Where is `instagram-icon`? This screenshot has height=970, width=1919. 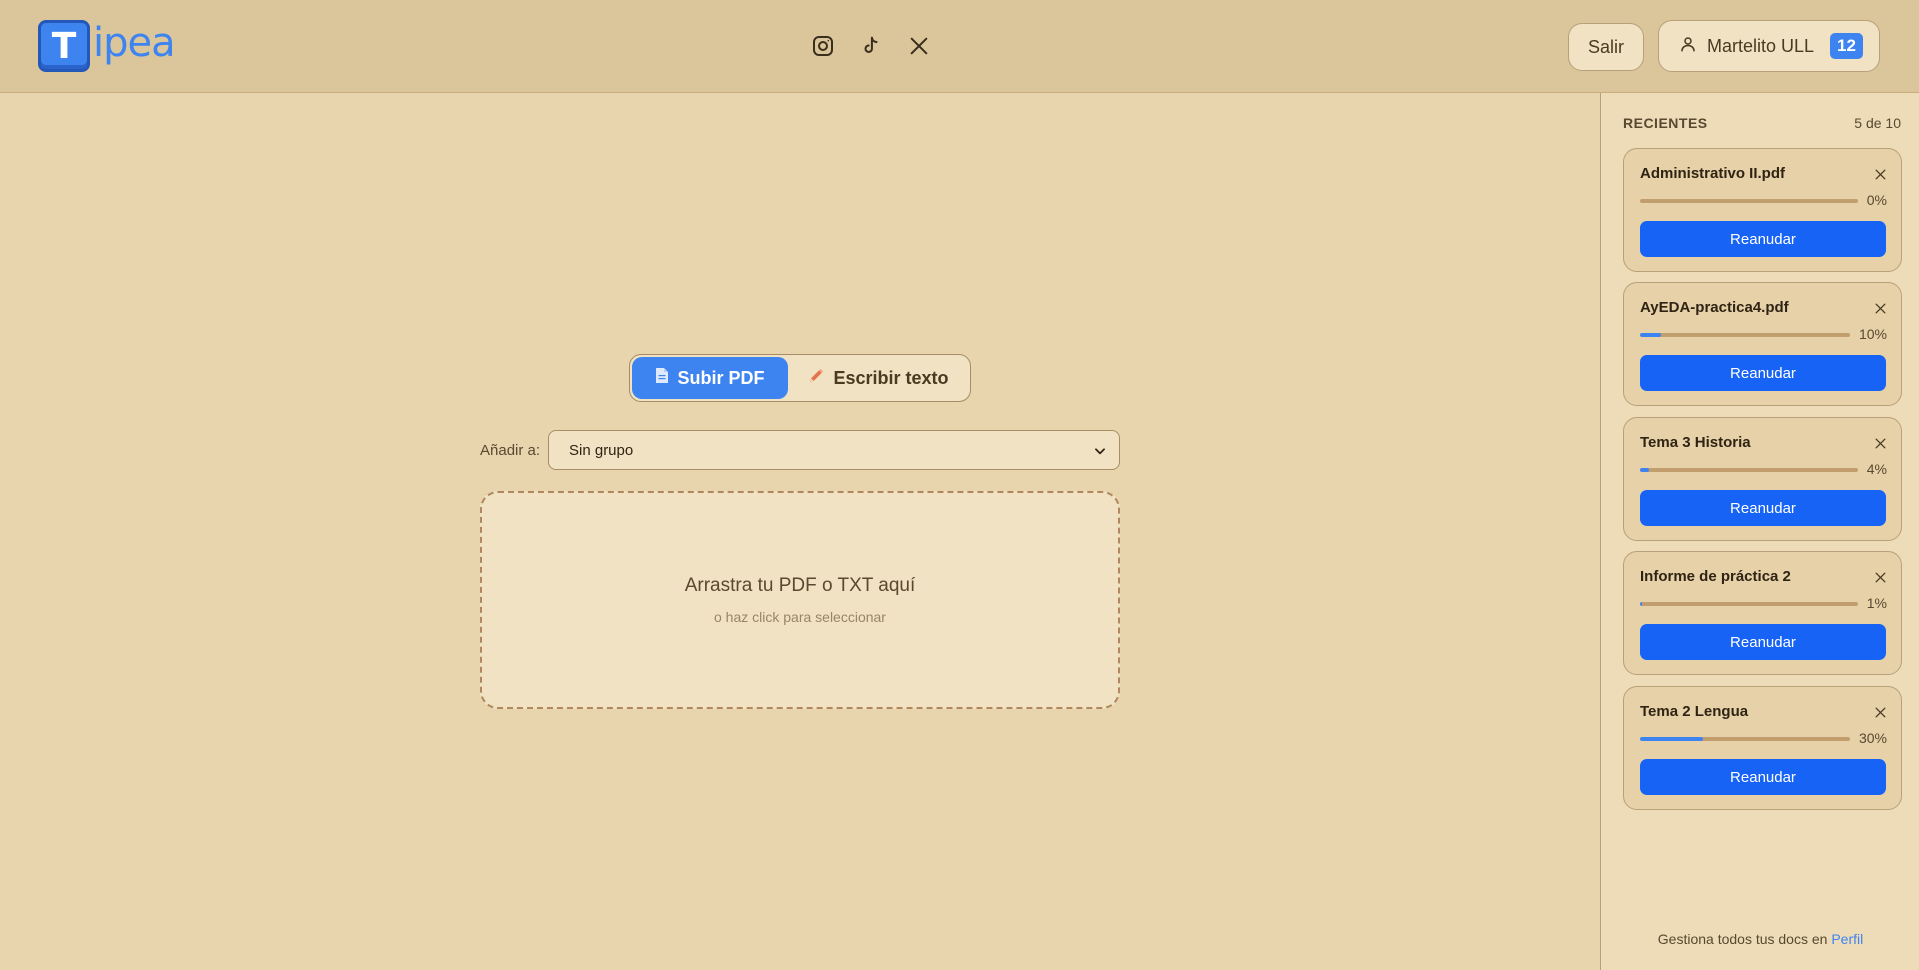 instagram-icon is located at coordinates (823, 46).